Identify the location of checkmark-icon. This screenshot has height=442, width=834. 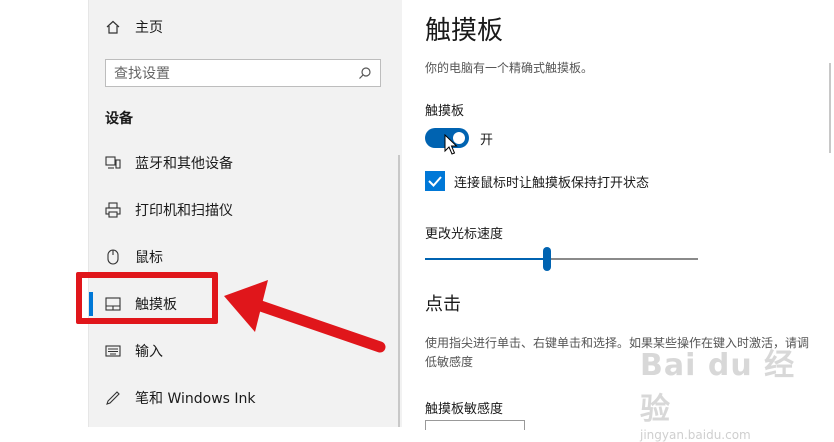
(435, 181).